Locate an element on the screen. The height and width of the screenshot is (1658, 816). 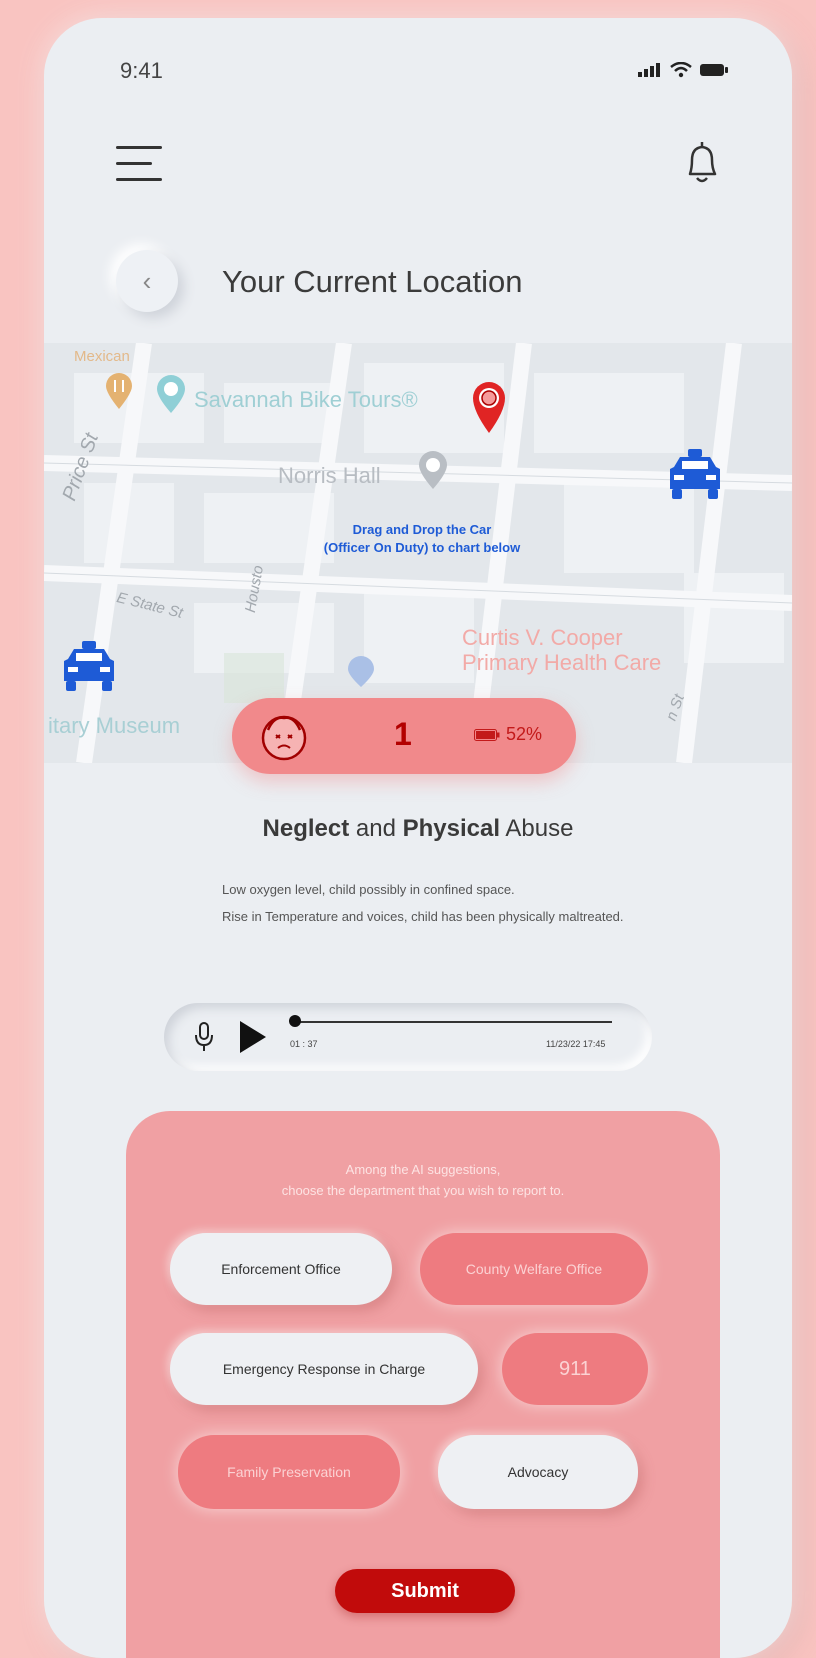
map-label-mexican: Mexican is located at coordinates (102, 356).